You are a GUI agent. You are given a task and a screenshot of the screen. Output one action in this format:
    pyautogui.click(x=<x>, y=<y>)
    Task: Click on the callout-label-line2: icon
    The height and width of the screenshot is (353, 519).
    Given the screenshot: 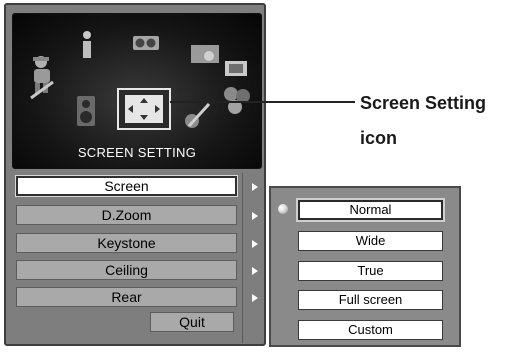 What is the action you would take?
    pyautogui.click(x=379, y=138)
    